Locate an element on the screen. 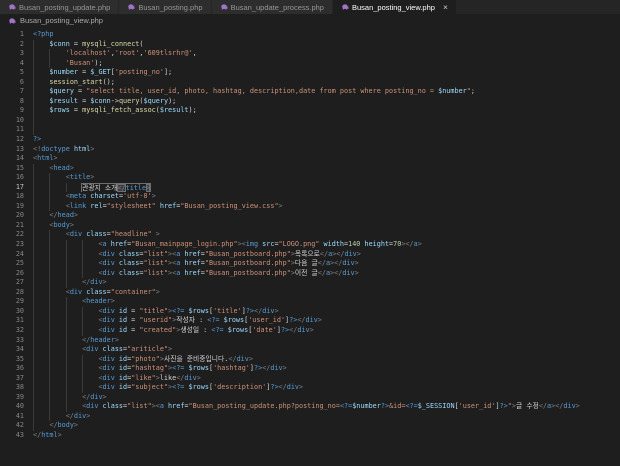 Image resolution: width=620 pixels, height=466 pixels. line-number: 16 is located at coordinates (14, 178).